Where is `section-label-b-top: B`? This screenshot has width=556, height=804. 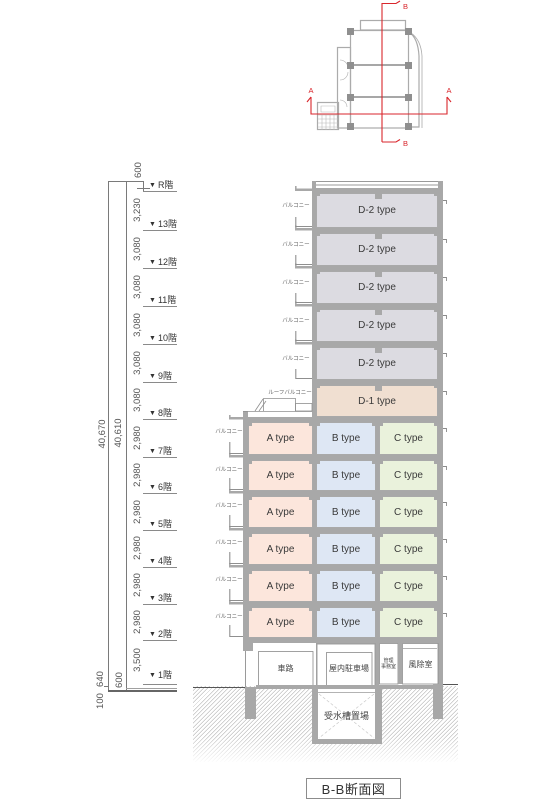 section-label-b-top: B is located at coordinates (405, 6).